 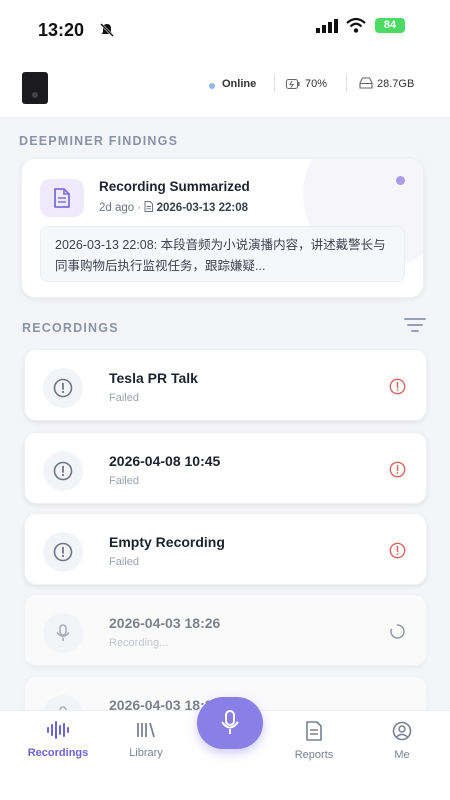 I want to click on tab-recordings: Recordings, so click(x=58, y=741).